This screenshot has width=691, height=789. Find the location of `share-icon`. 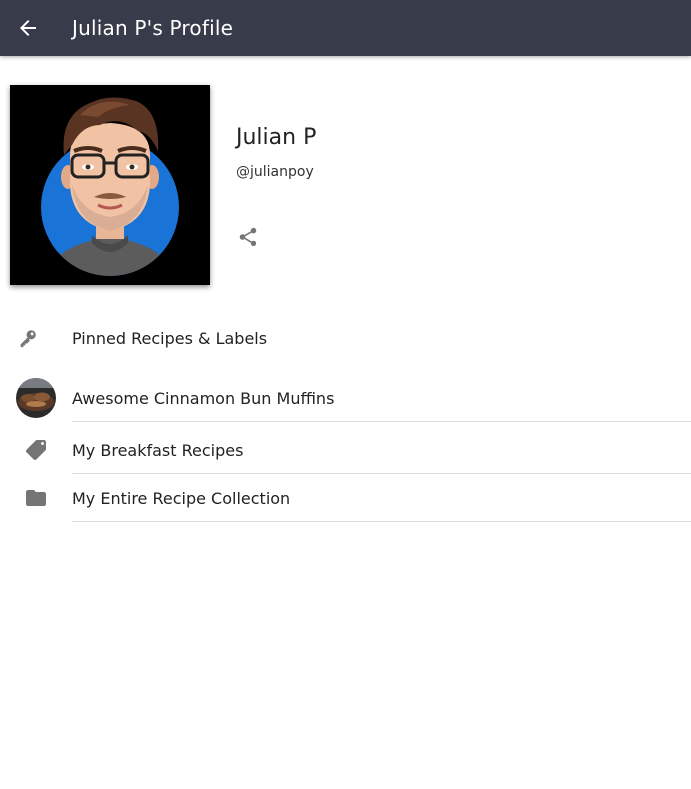

share-icon is located at coordinates (248, 237).